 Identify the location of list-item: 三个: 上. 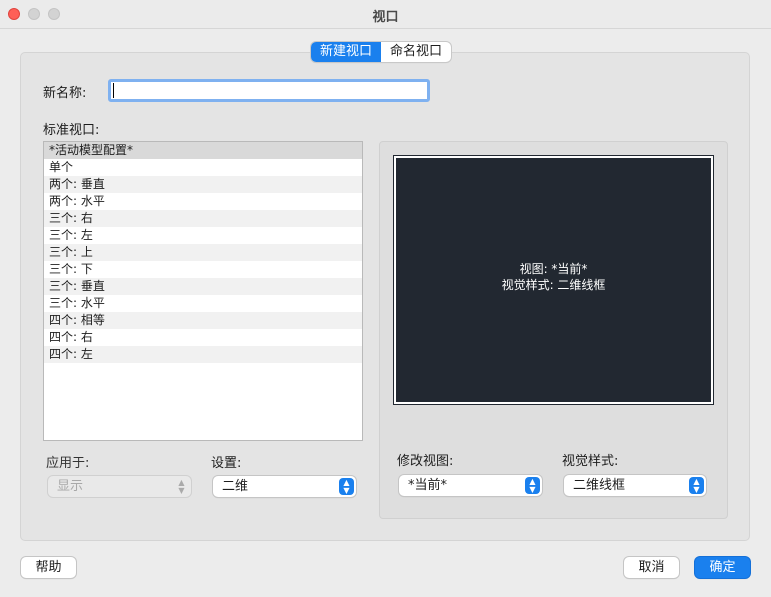
(203, 252).